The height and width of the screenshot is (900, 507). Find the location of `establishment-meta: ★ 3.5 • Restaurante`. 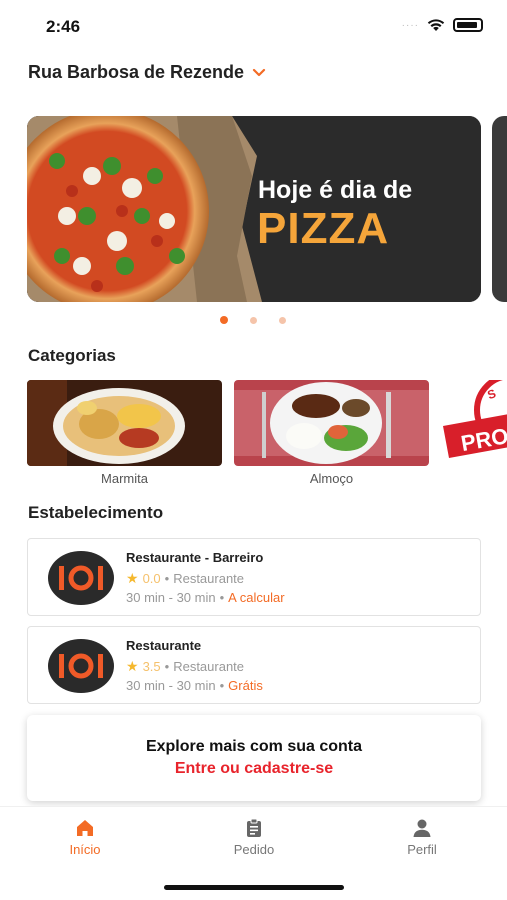

establishment-meta: ★ 3.5 • Restaurante is located at coordinates (185, 666).